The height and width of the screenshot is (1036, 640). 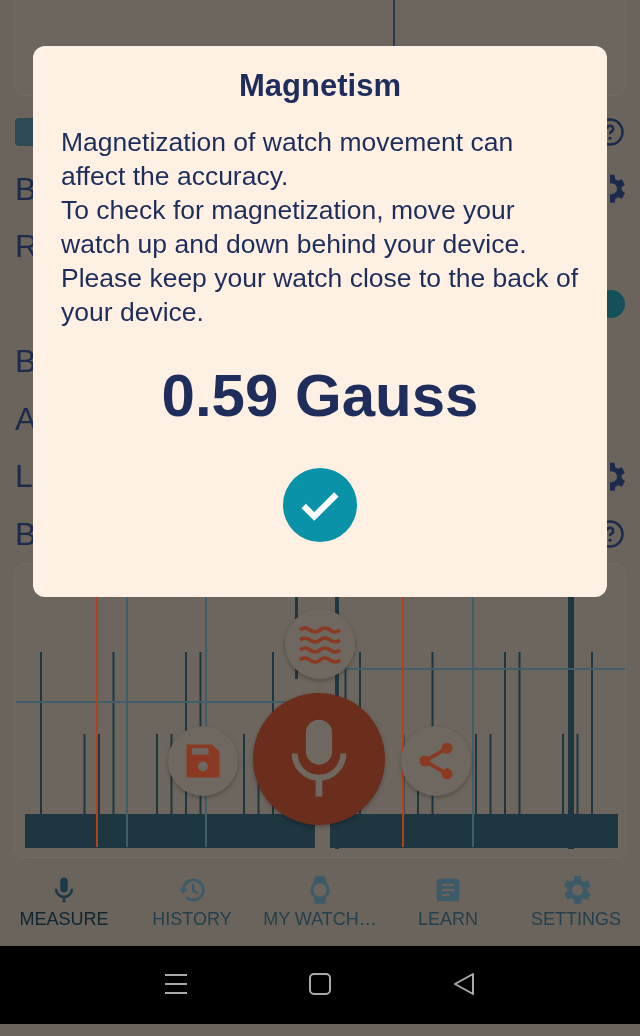 I want to click on gauss-reading: 0.59 Gauss, so click(x=320, y=395).